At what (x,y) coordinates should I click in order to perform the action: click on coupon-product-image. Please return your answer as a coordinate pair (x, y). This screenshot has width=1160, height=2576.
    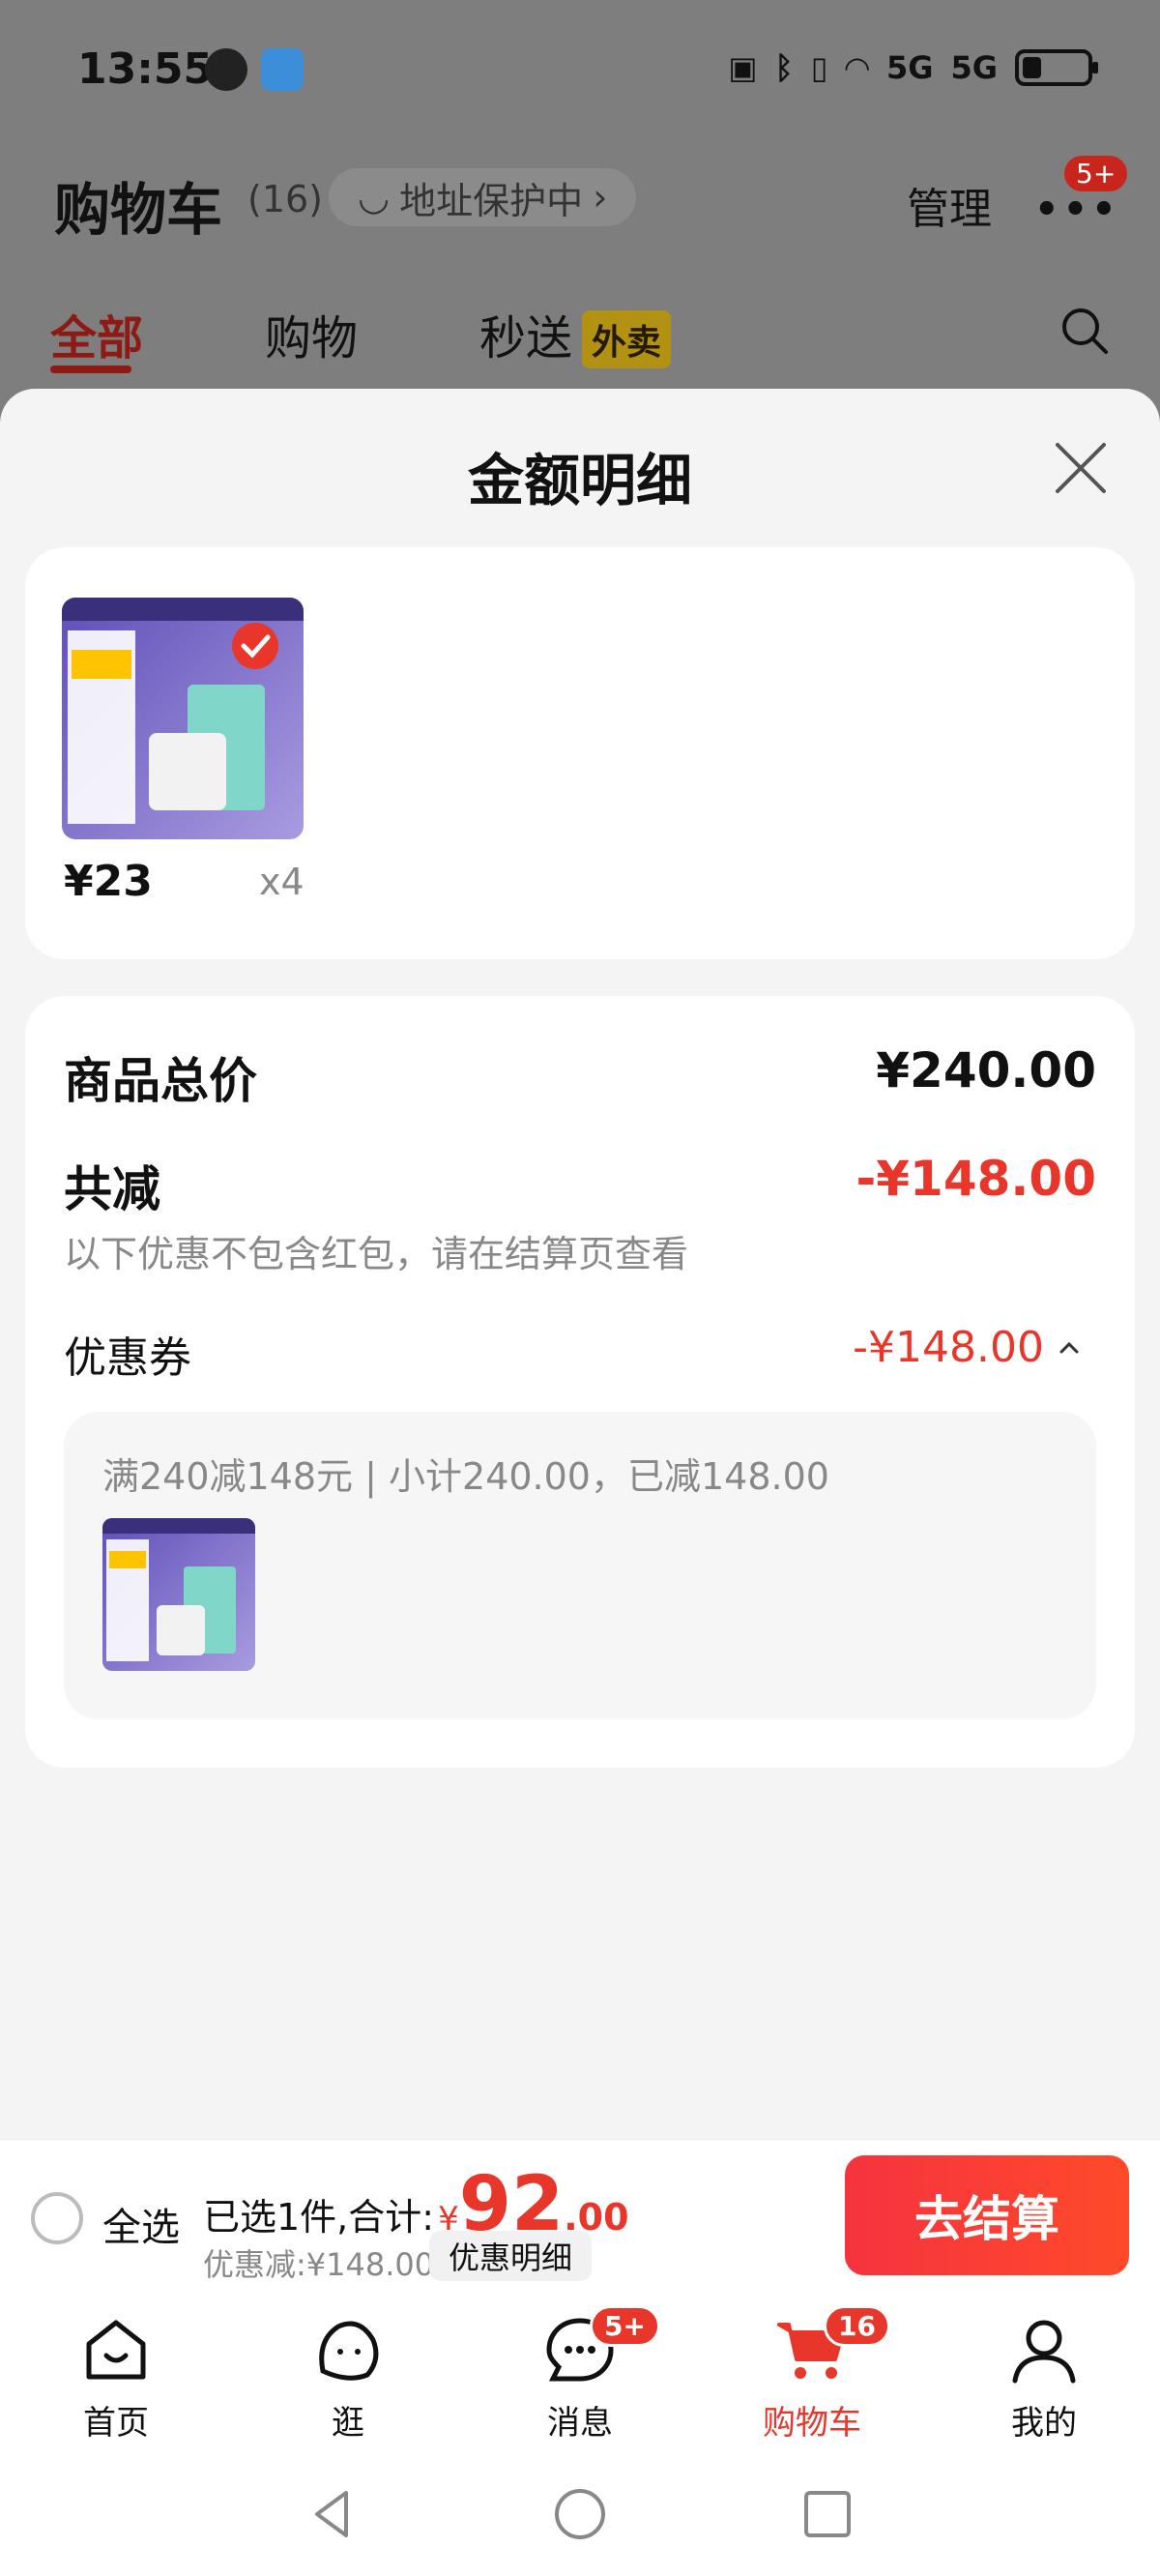
    Looking at the image, I should click on (178, 1594).